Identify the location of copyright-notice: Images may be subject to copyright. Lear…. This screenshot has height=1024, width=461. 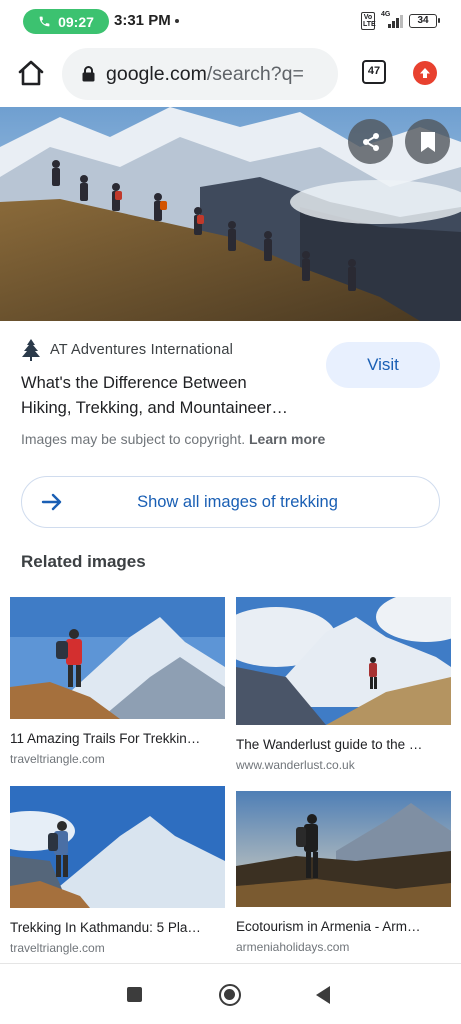
(173, 439).